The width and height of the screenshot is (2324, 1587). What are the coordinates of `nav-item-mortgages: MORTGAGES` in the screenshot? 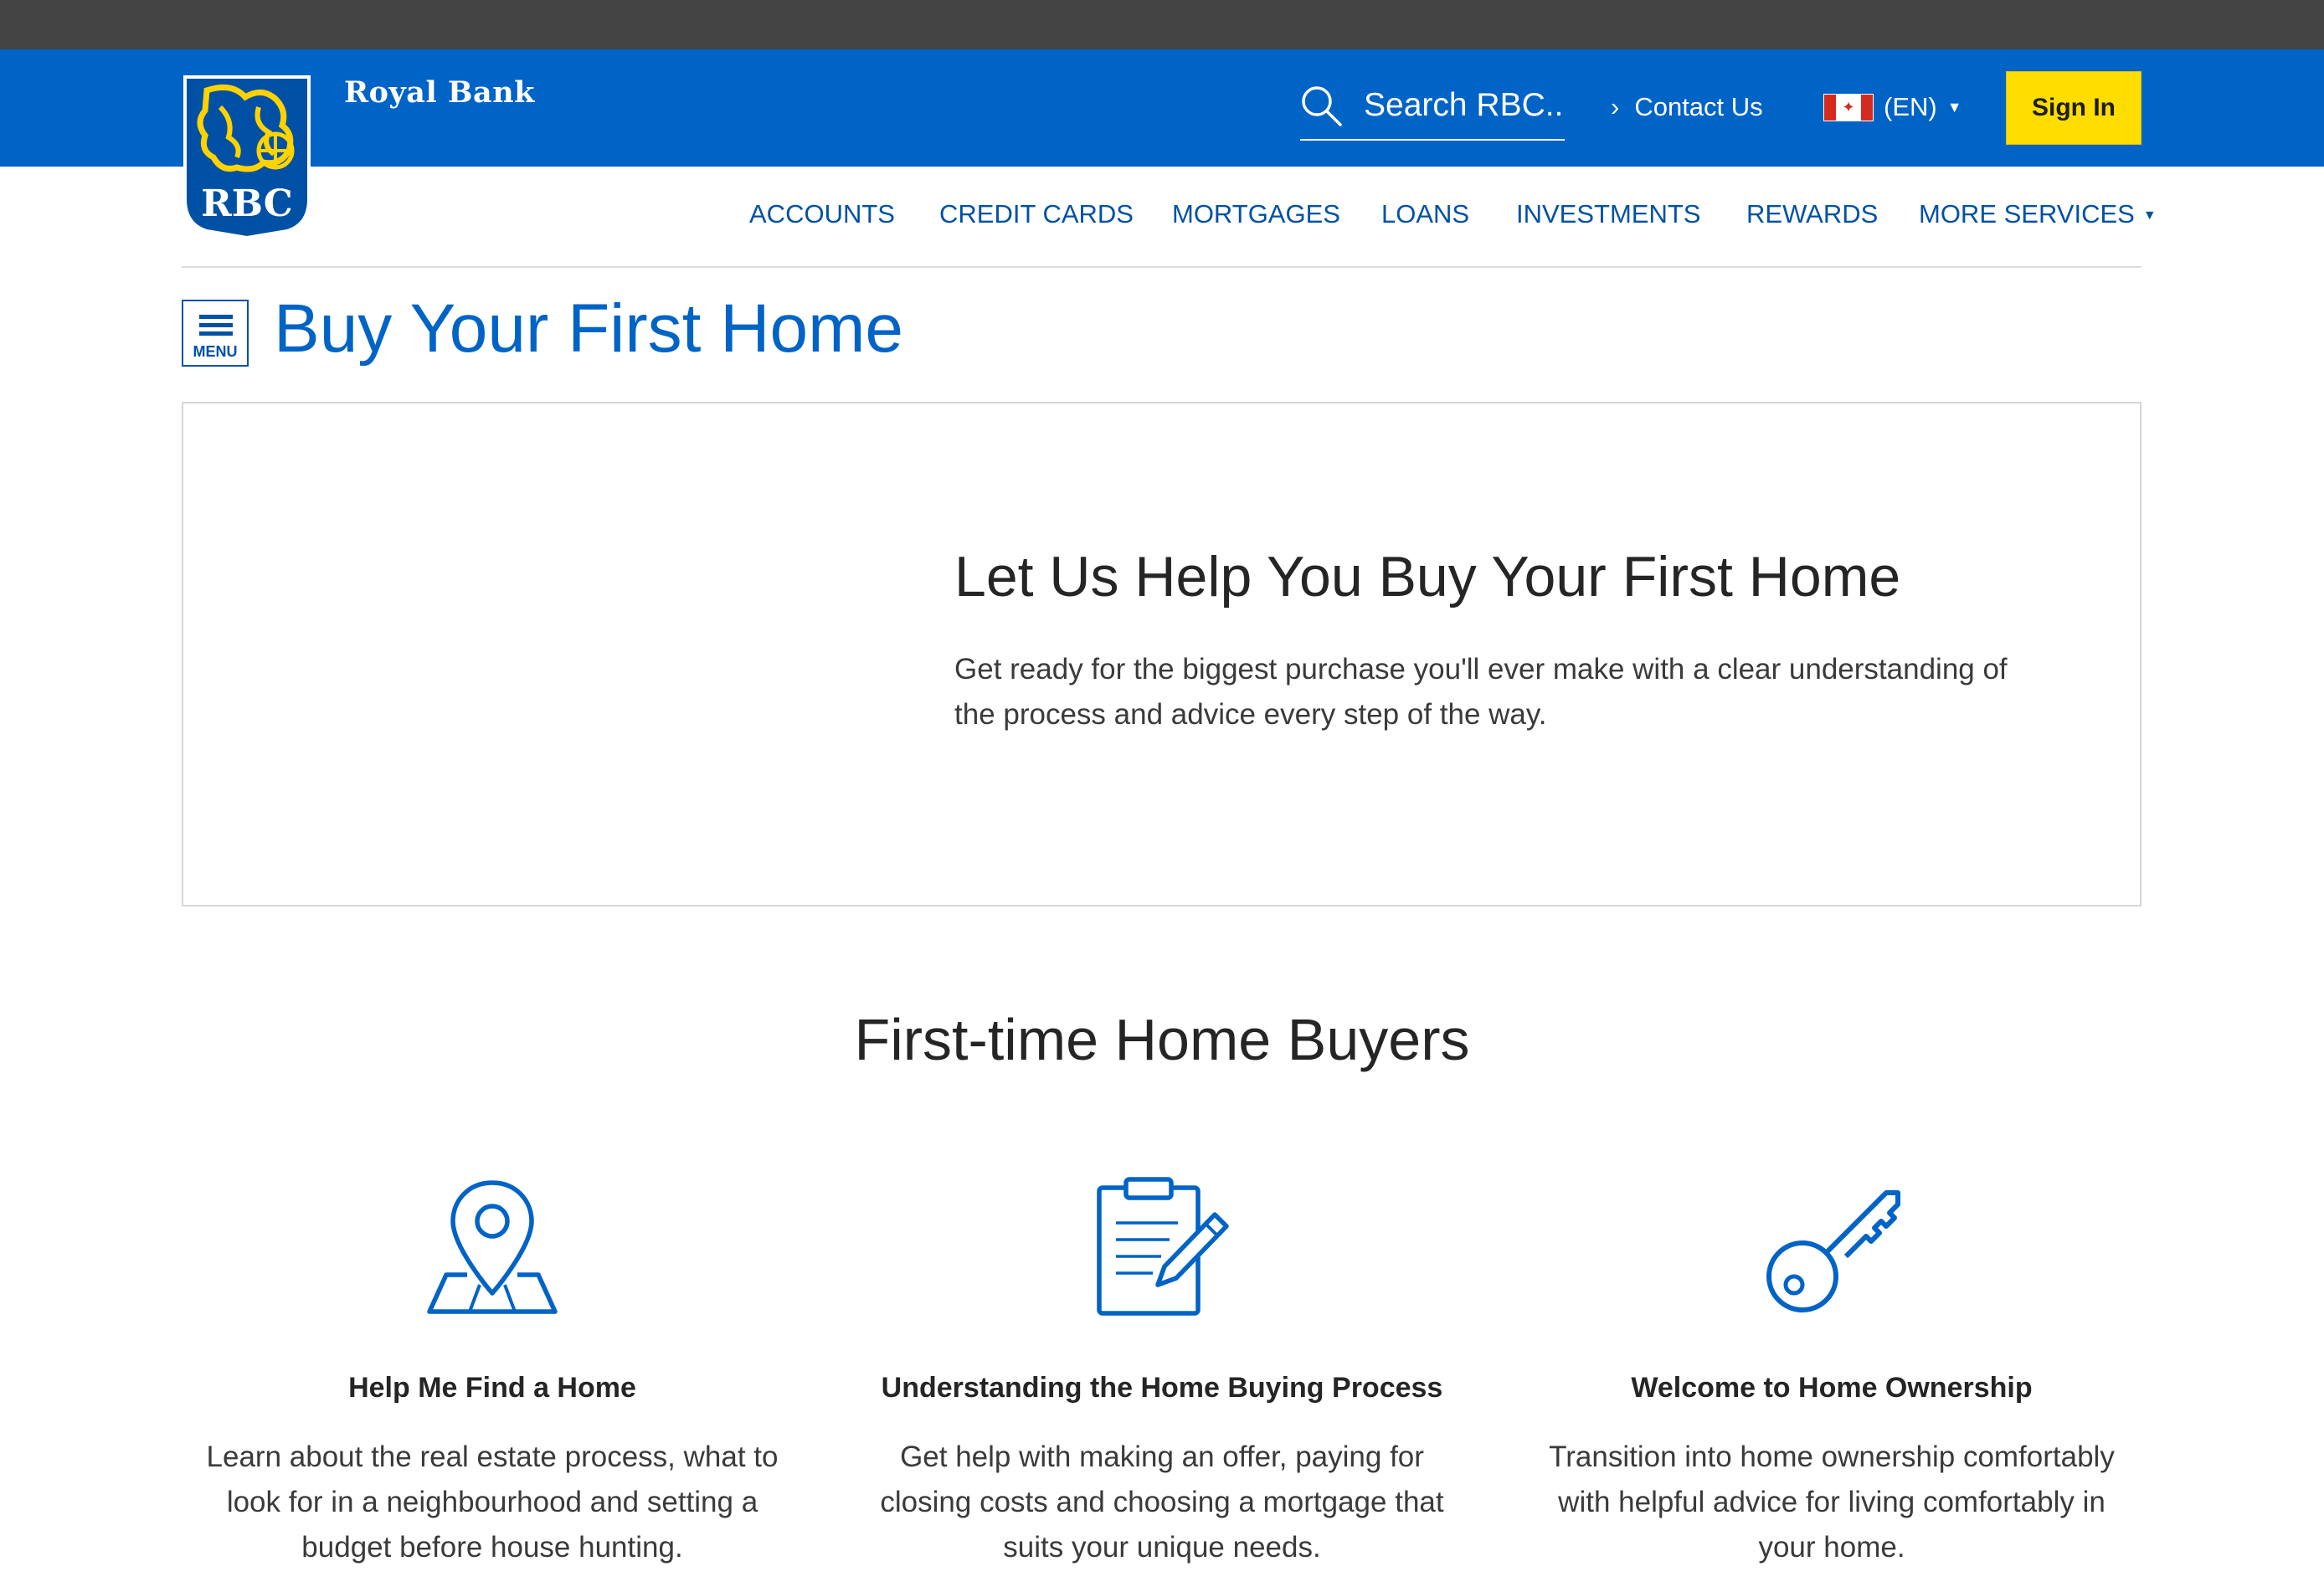 It's located at (1256, 214).